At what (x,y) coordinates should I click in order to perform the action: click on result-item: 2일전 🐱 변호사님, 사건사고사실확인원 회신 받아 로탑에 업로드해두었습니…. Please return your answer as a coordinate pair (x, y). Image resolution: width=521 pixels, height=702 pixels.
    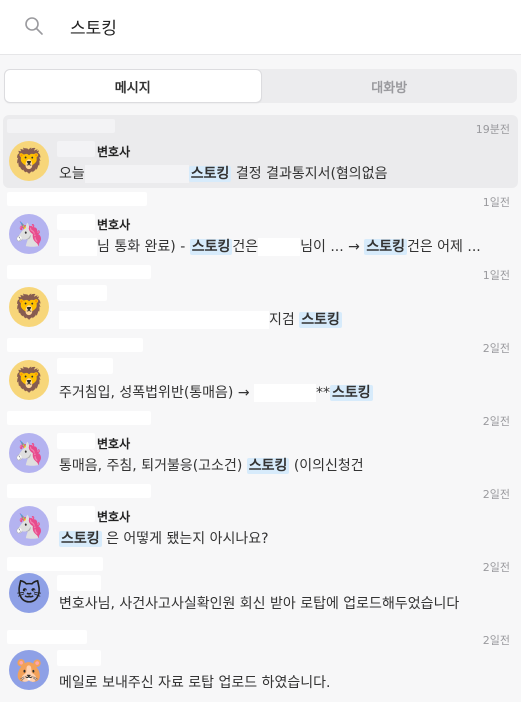
    Looking at the image, I should click on (260, 589).